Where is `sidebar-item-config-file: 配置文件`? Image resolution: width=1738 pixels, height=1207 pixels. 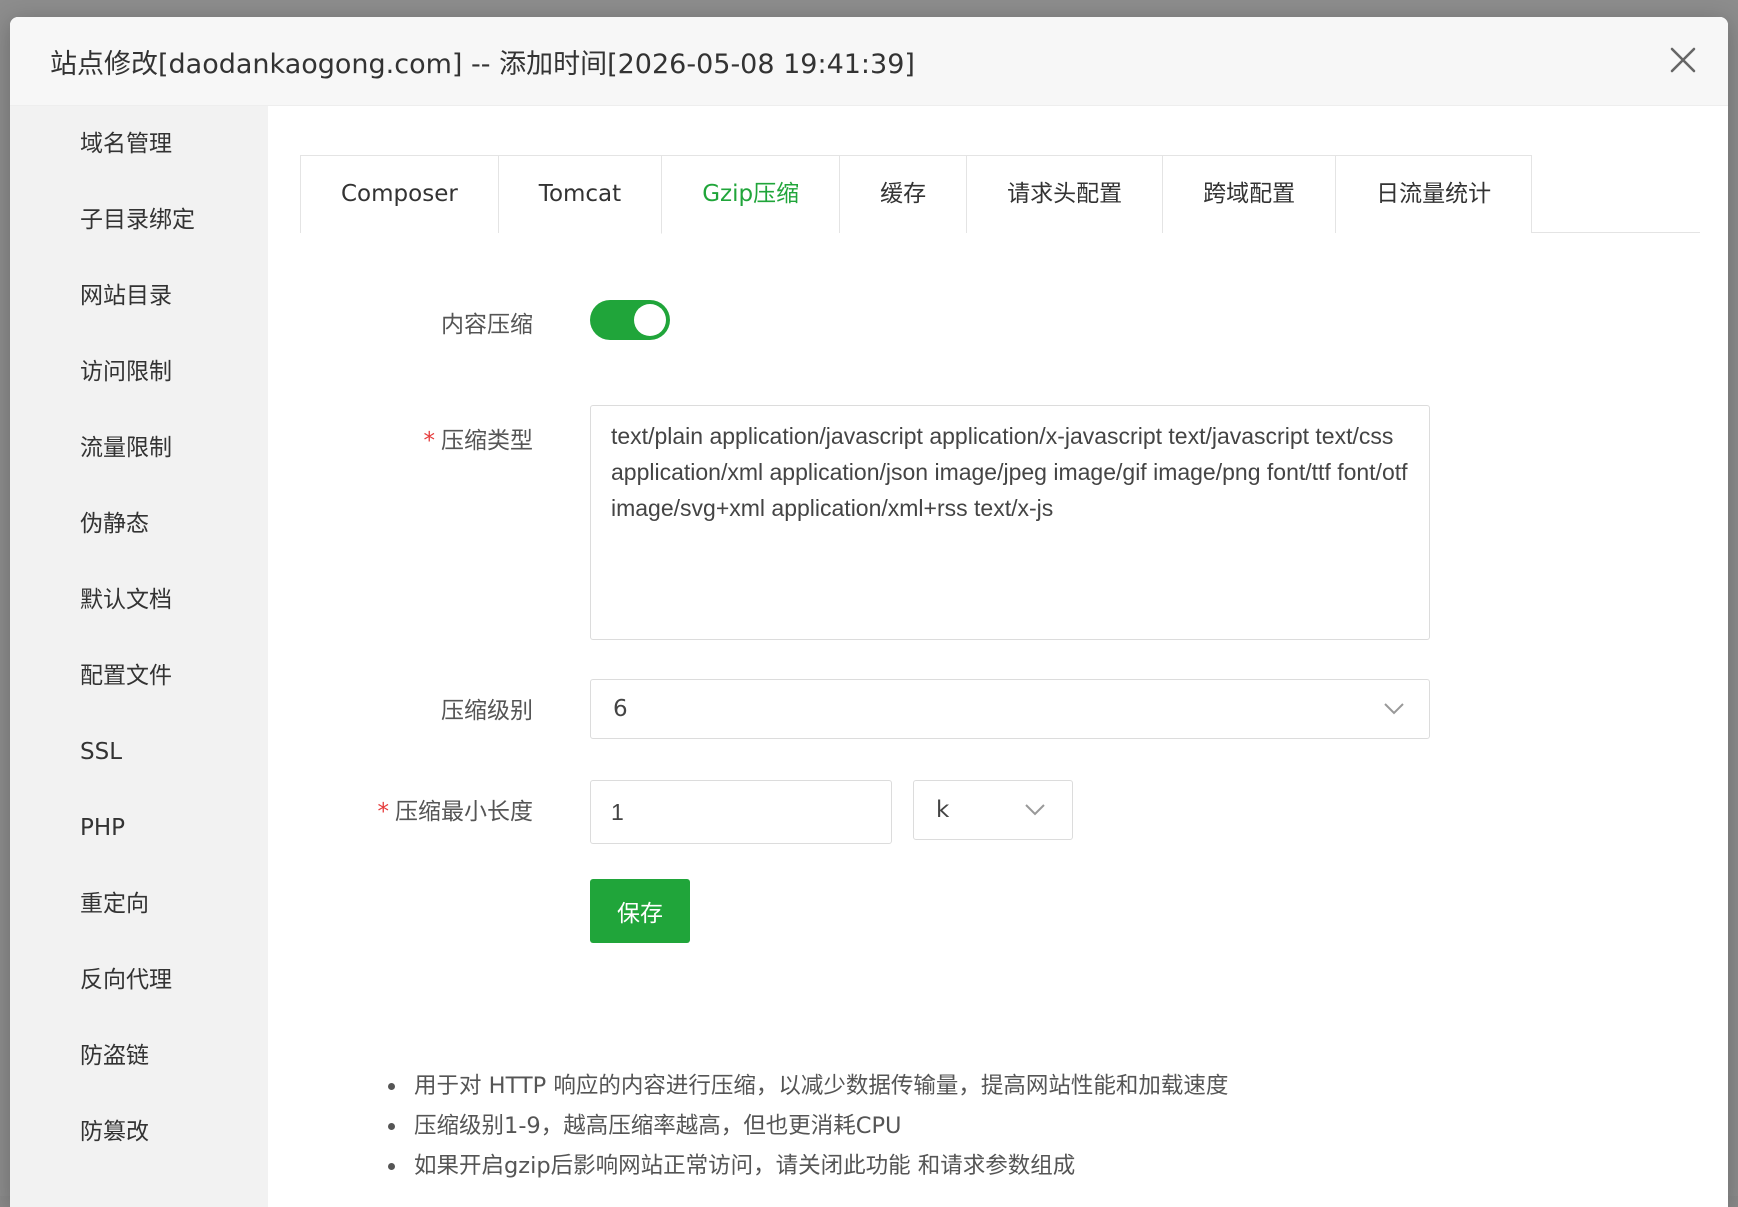 sidebar-item-config-file: 配置文件 is located at coordinates (139, 676).